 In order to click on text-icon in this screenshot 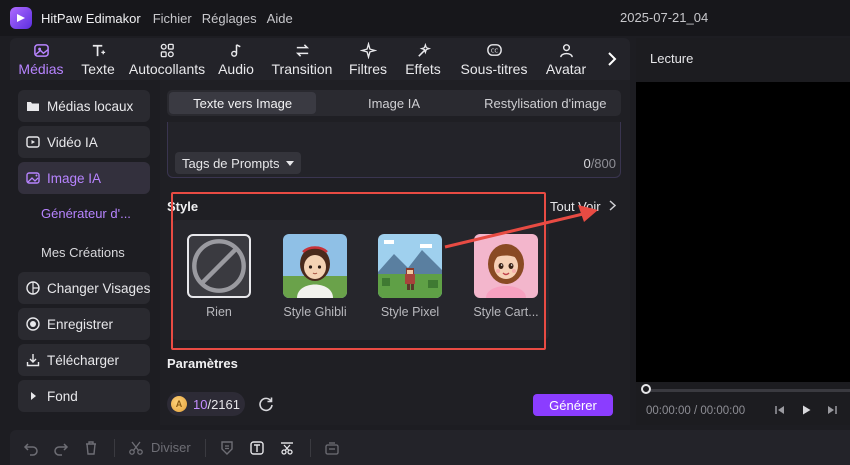, I will do `click(98, 50)`.